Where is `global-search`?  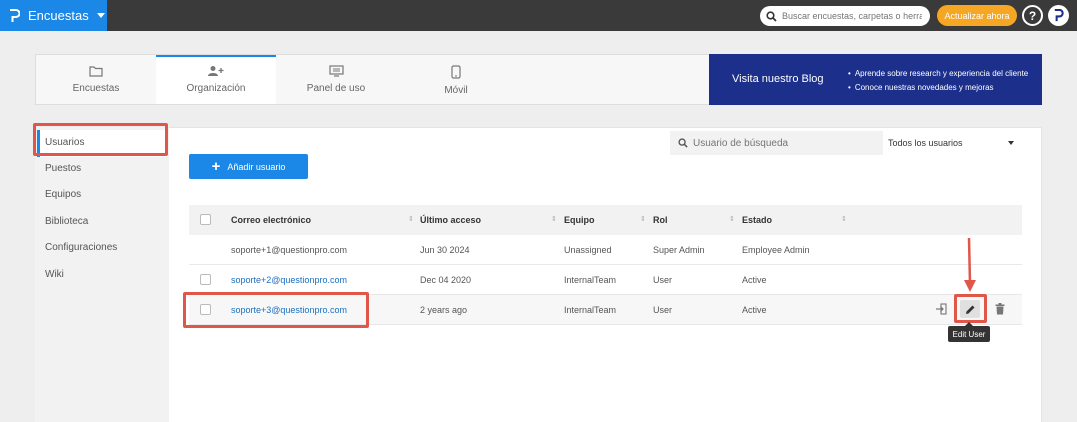
global-search is located at coordinates (845, 16).